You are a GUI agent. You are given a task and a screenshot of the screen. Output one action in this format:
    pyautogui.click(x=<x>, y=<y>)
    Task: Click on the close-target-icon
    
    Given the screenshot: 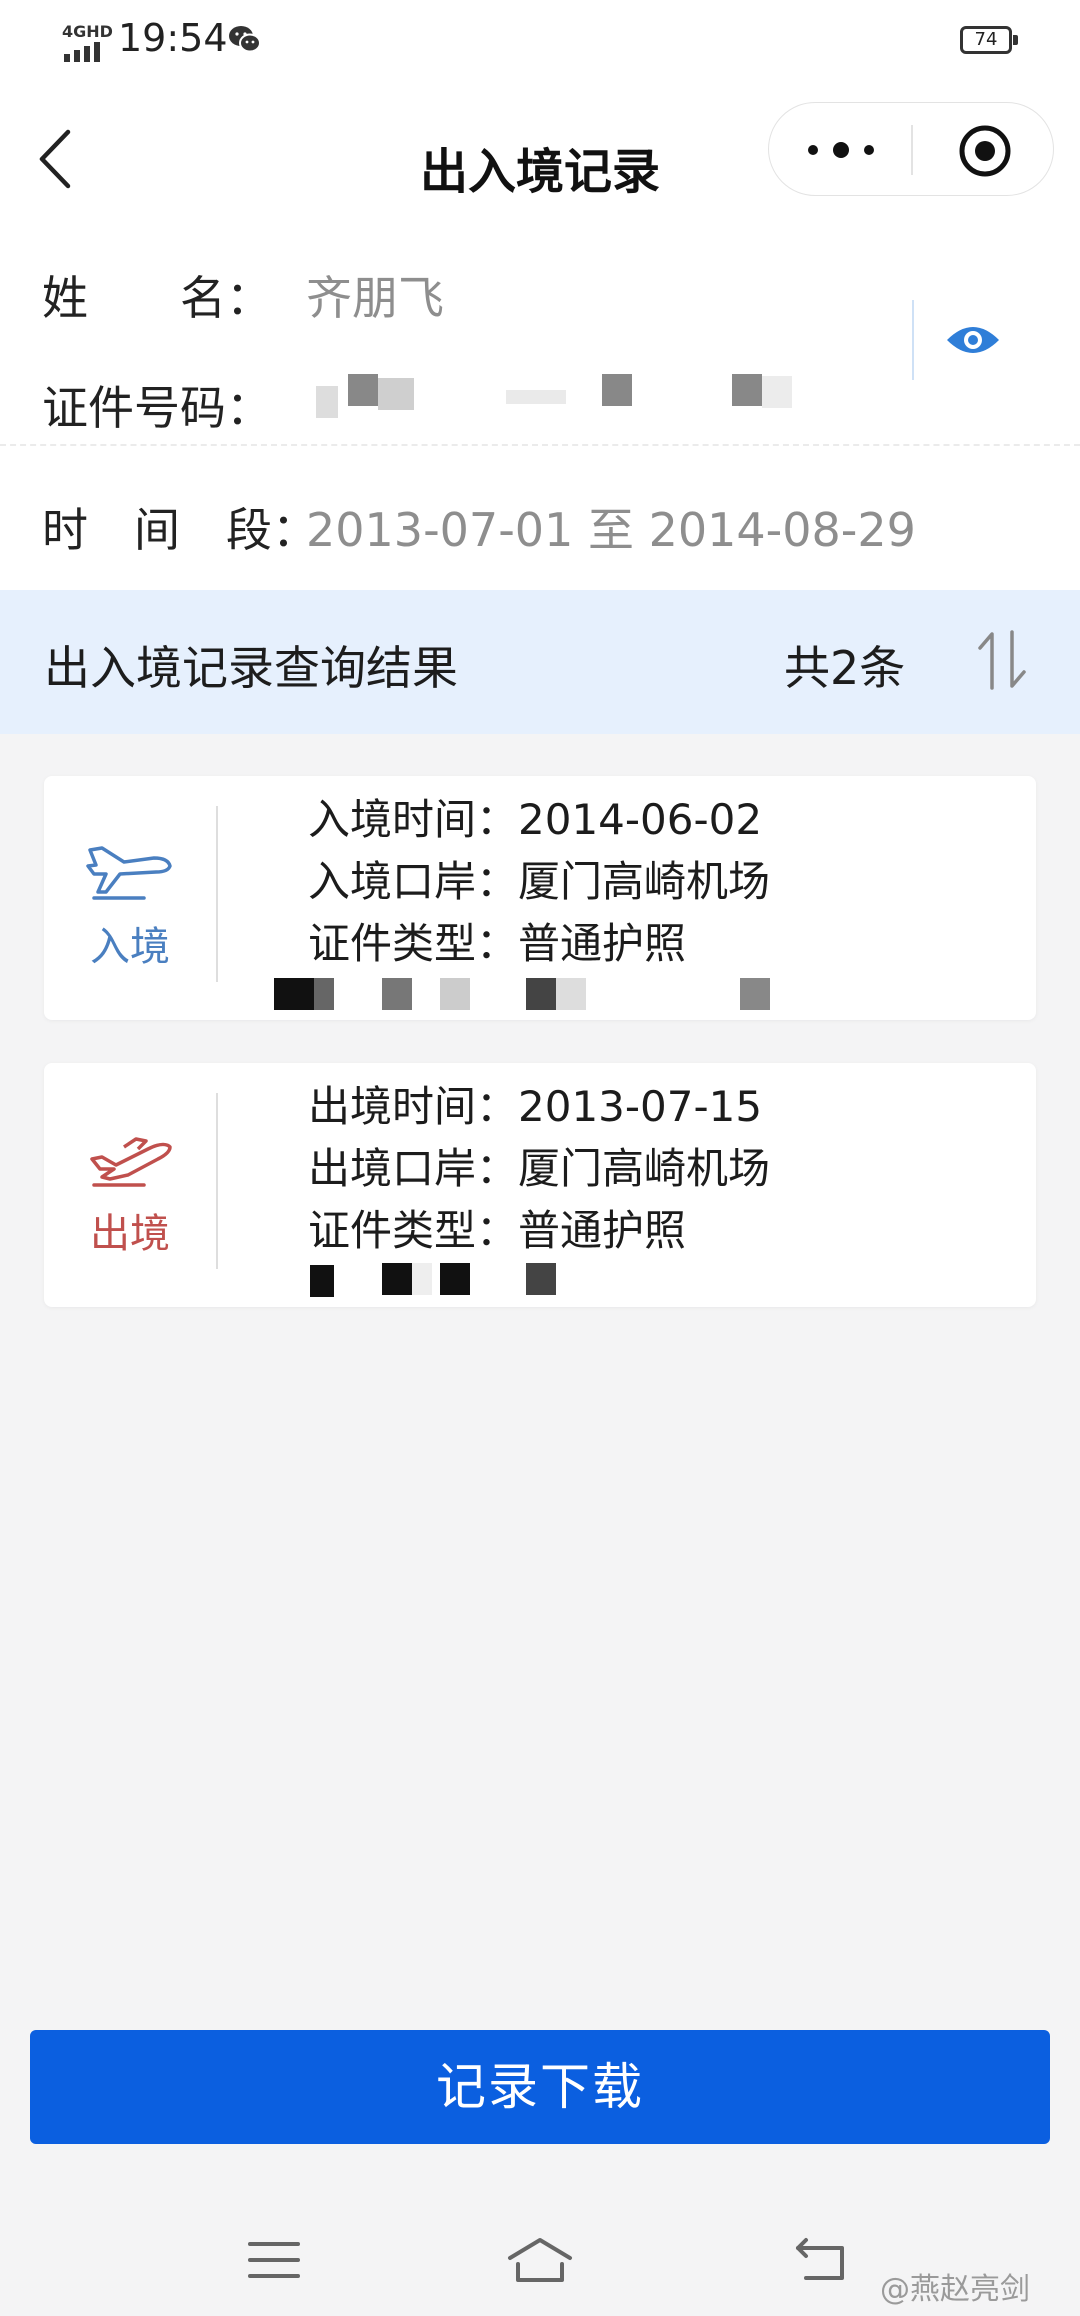 What is the action you would take?
    pyautogui.click(x=985, y=151)
    